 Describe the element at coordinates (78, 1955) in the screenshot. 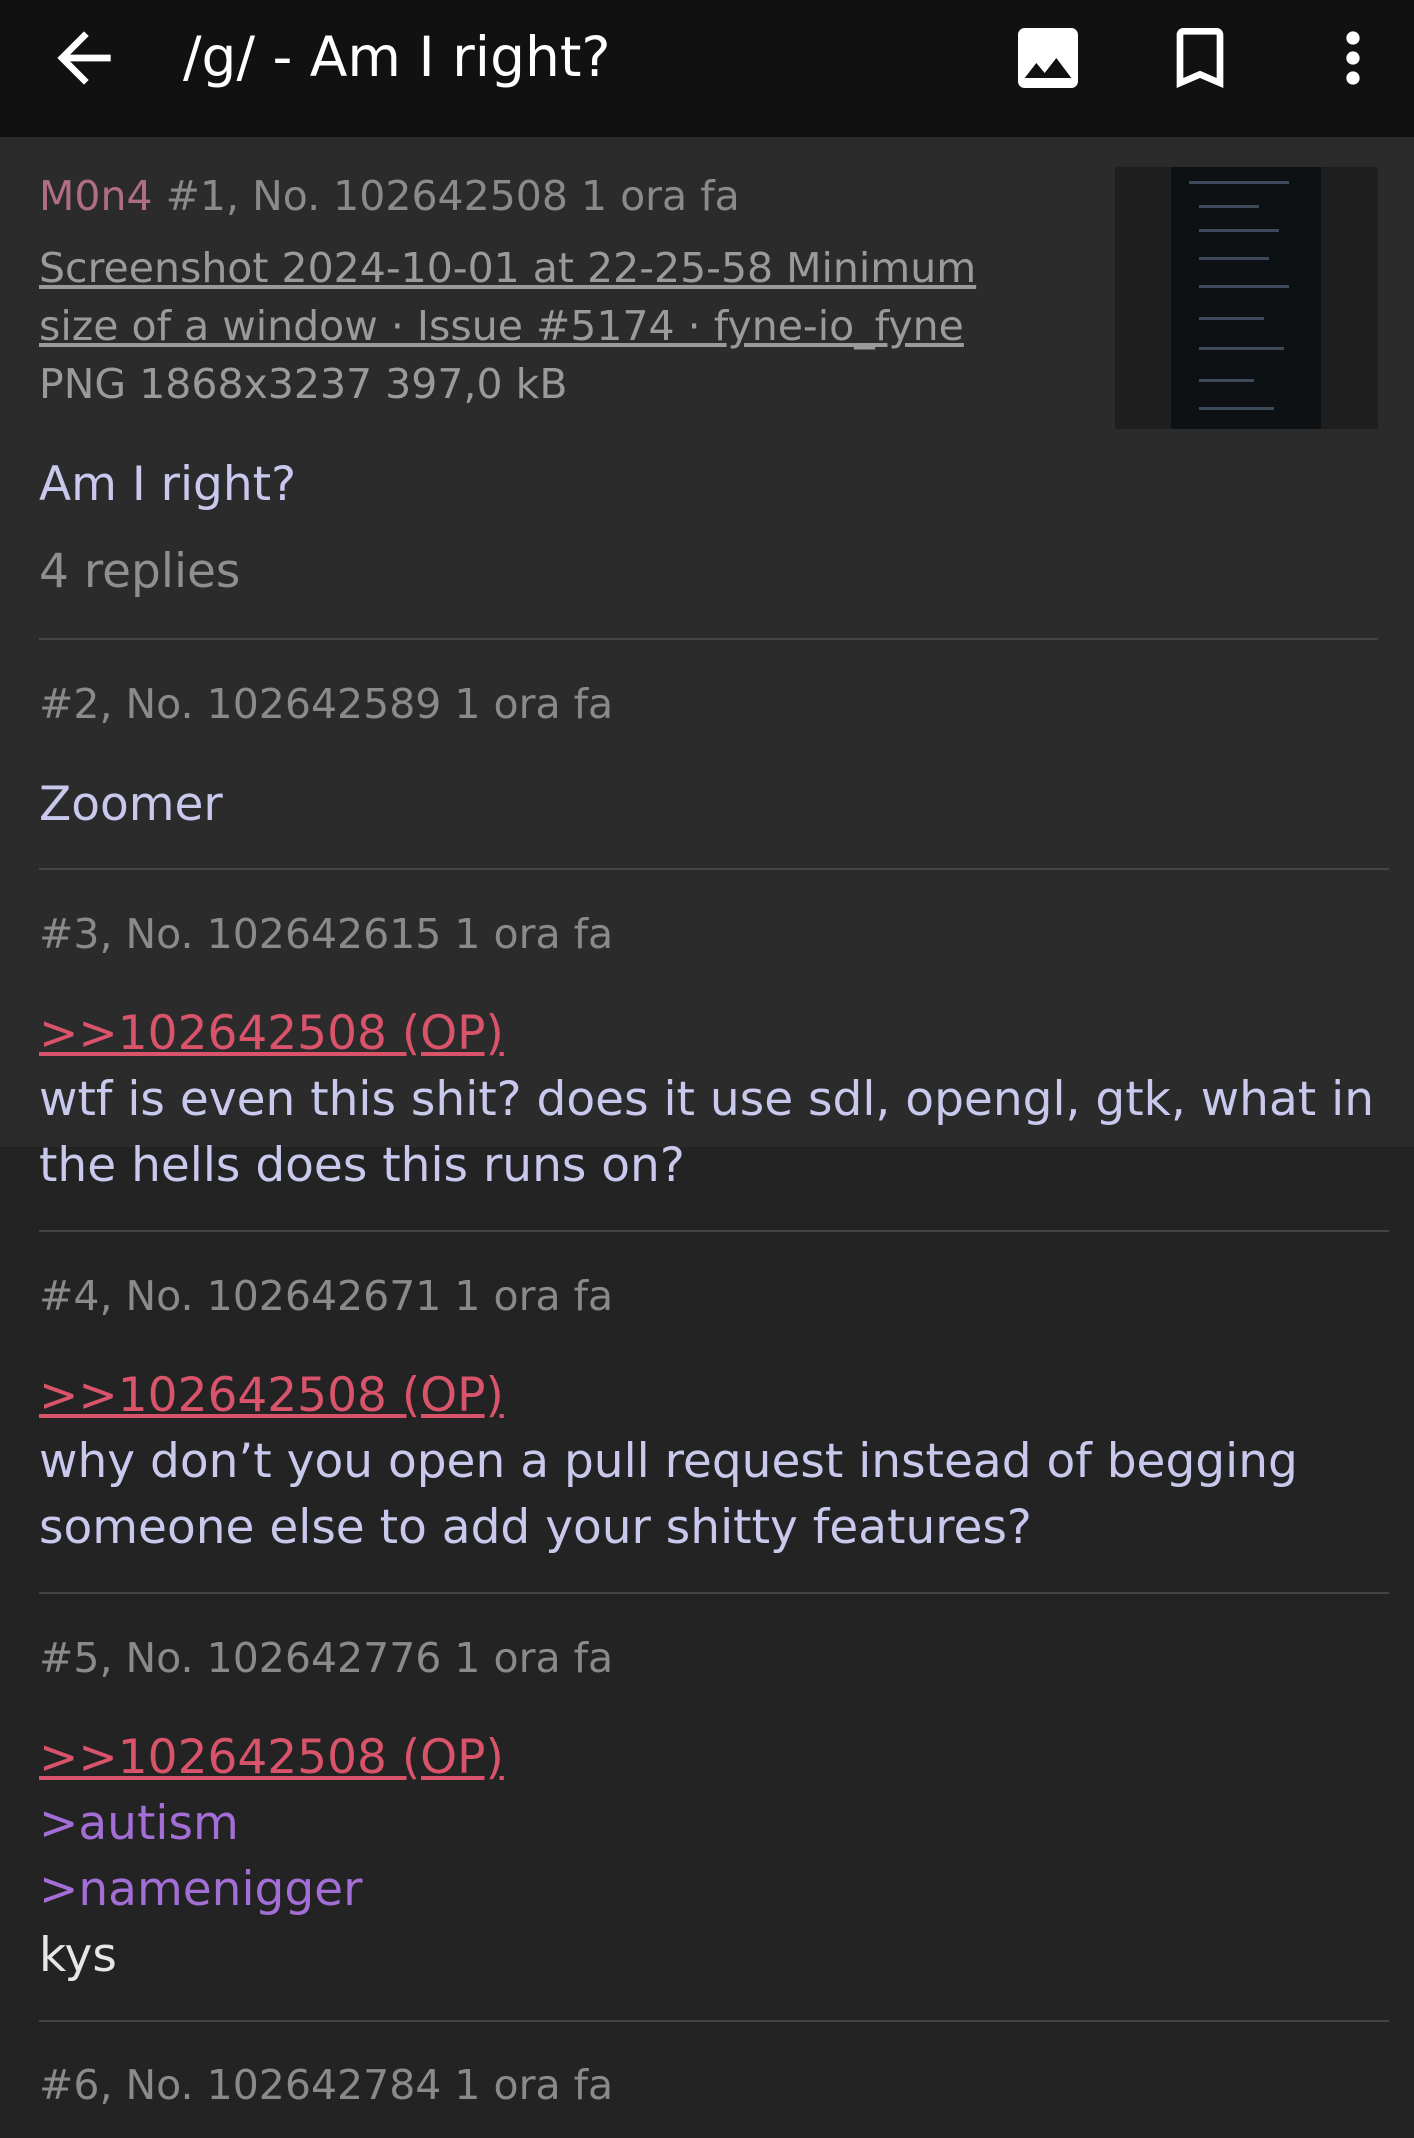

I see `post-comment-line: kys` at that location.